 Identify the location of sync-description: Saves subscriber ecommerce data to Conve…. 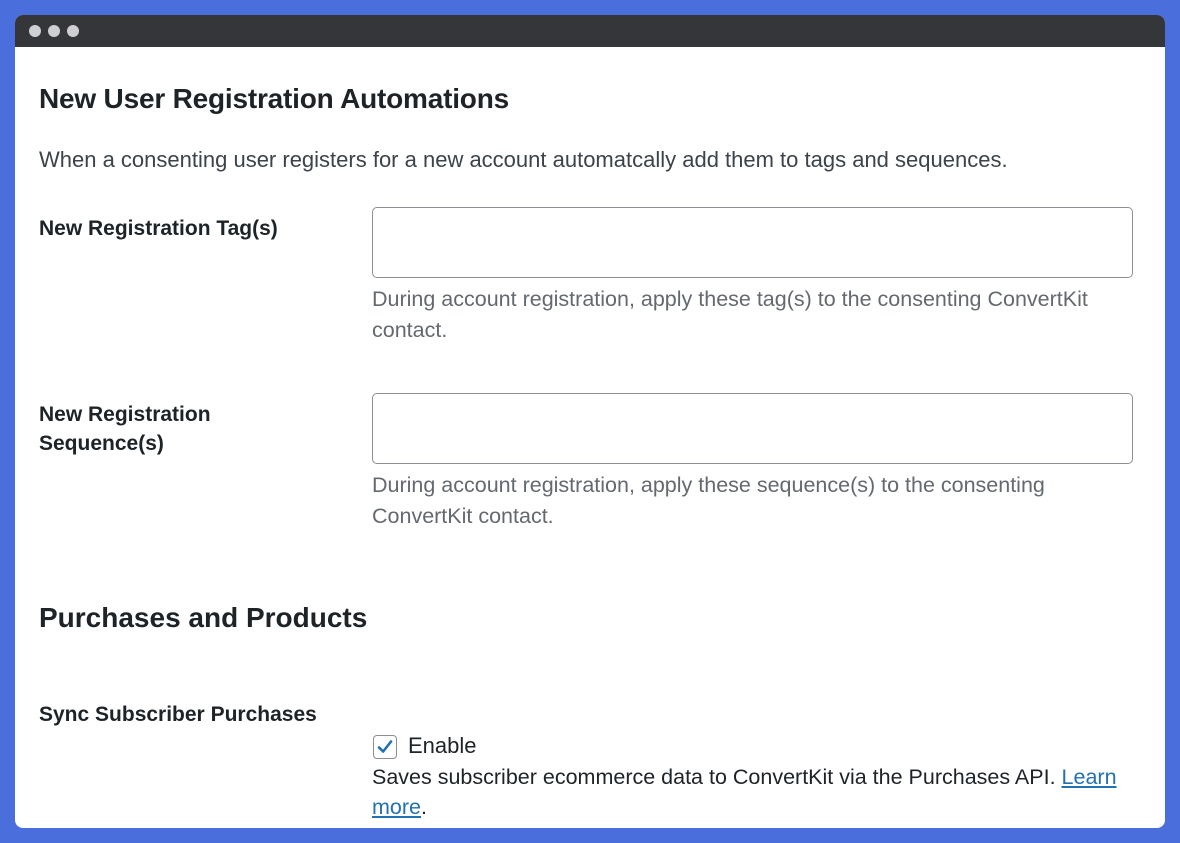
(752, 792).